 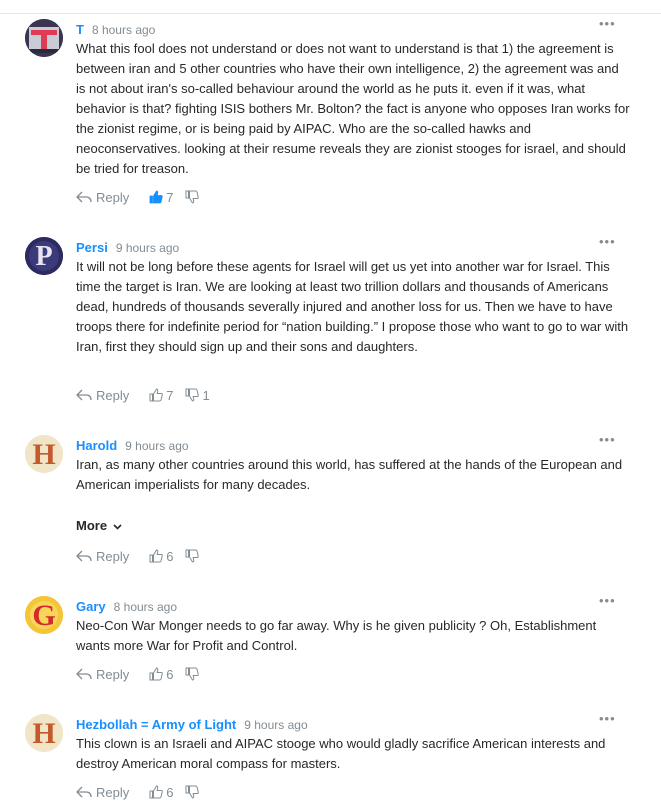 I want to click on p-letter-avatar-icon: P, so click(x=44, y=256).